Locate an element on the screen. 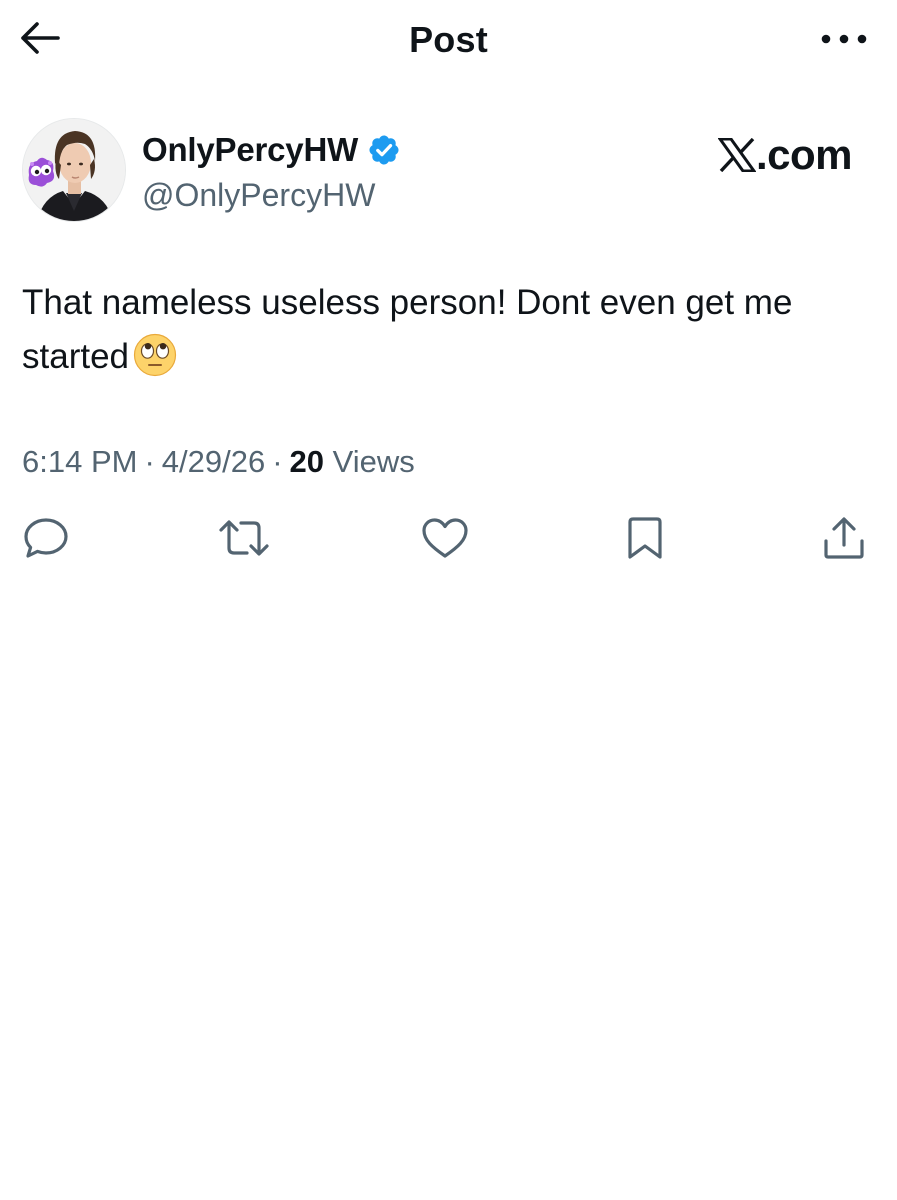  action-bar is located at coordinates (448, 542).